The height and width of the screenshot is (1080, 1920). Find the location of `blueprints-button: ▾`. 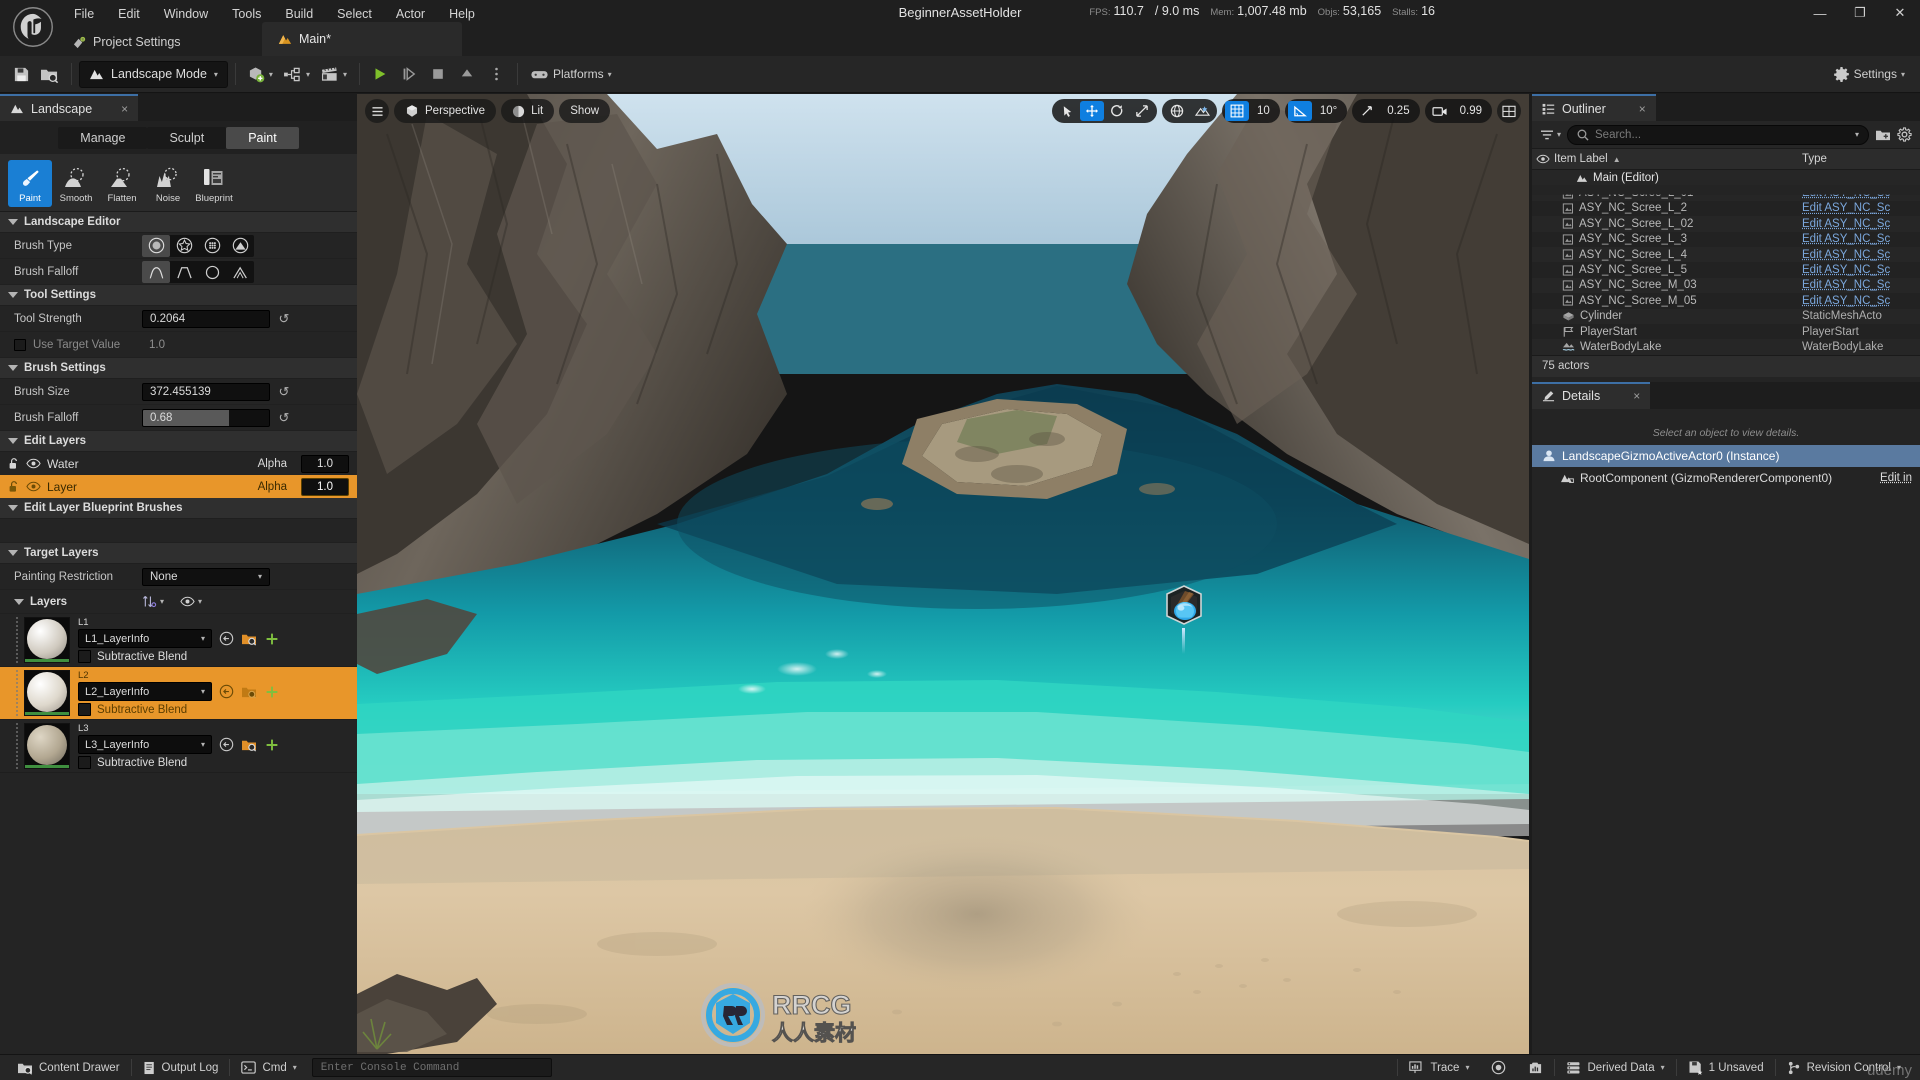

blueprints-button: ▾ is located at coordinates (296, 74).